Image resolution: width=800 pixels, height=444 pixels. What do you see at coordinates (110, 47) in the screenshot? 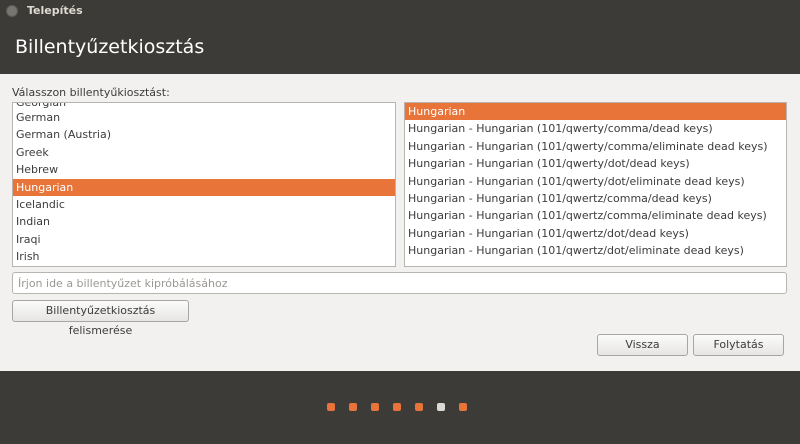
I see `page-title: Billentyűzetkiosztás` at bounding box center [110, 47].